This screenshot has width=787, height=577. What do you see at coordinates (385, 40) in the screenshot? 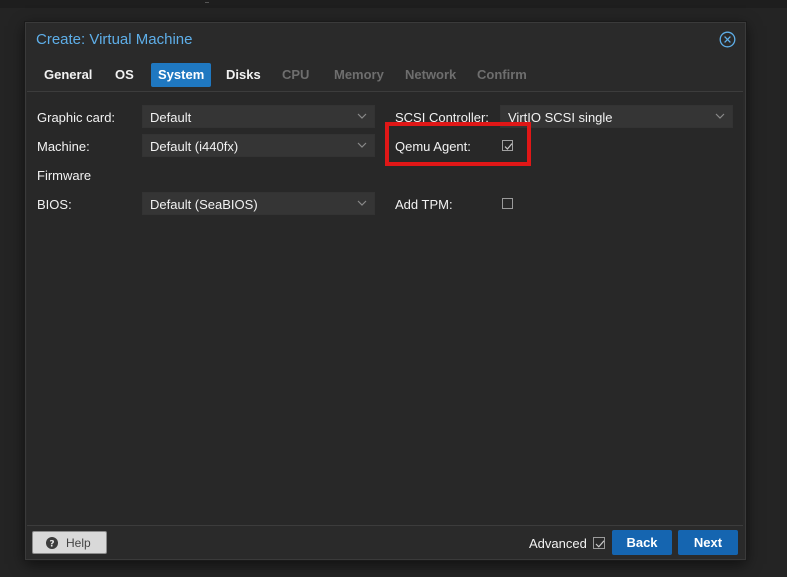
I see `dialog-titlebar: Create: Virtual Machine` at bounding box center [385, 40].